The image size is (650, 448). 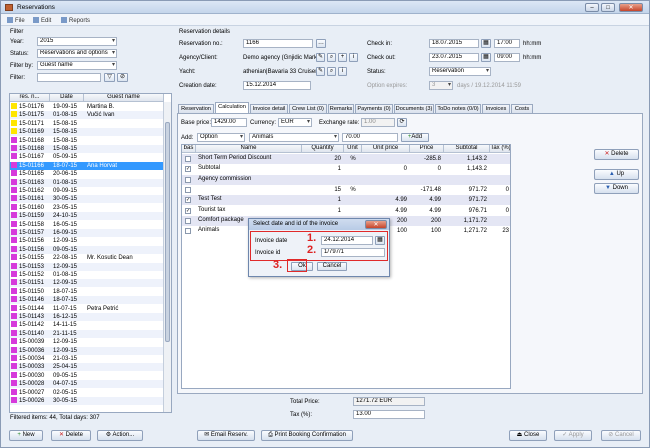 What do you see at coordinates (75, 20) in the screenshot?
I see `menu-reports: Reports` at bounding box center [75, 20].